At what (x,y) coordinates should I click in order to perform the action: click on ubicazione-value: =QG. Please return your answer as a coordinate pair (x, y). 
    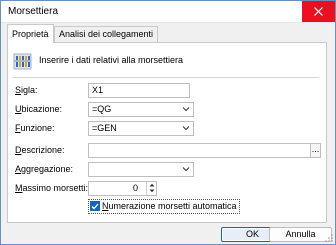
    Looking at the image, I should click on (102, 109).